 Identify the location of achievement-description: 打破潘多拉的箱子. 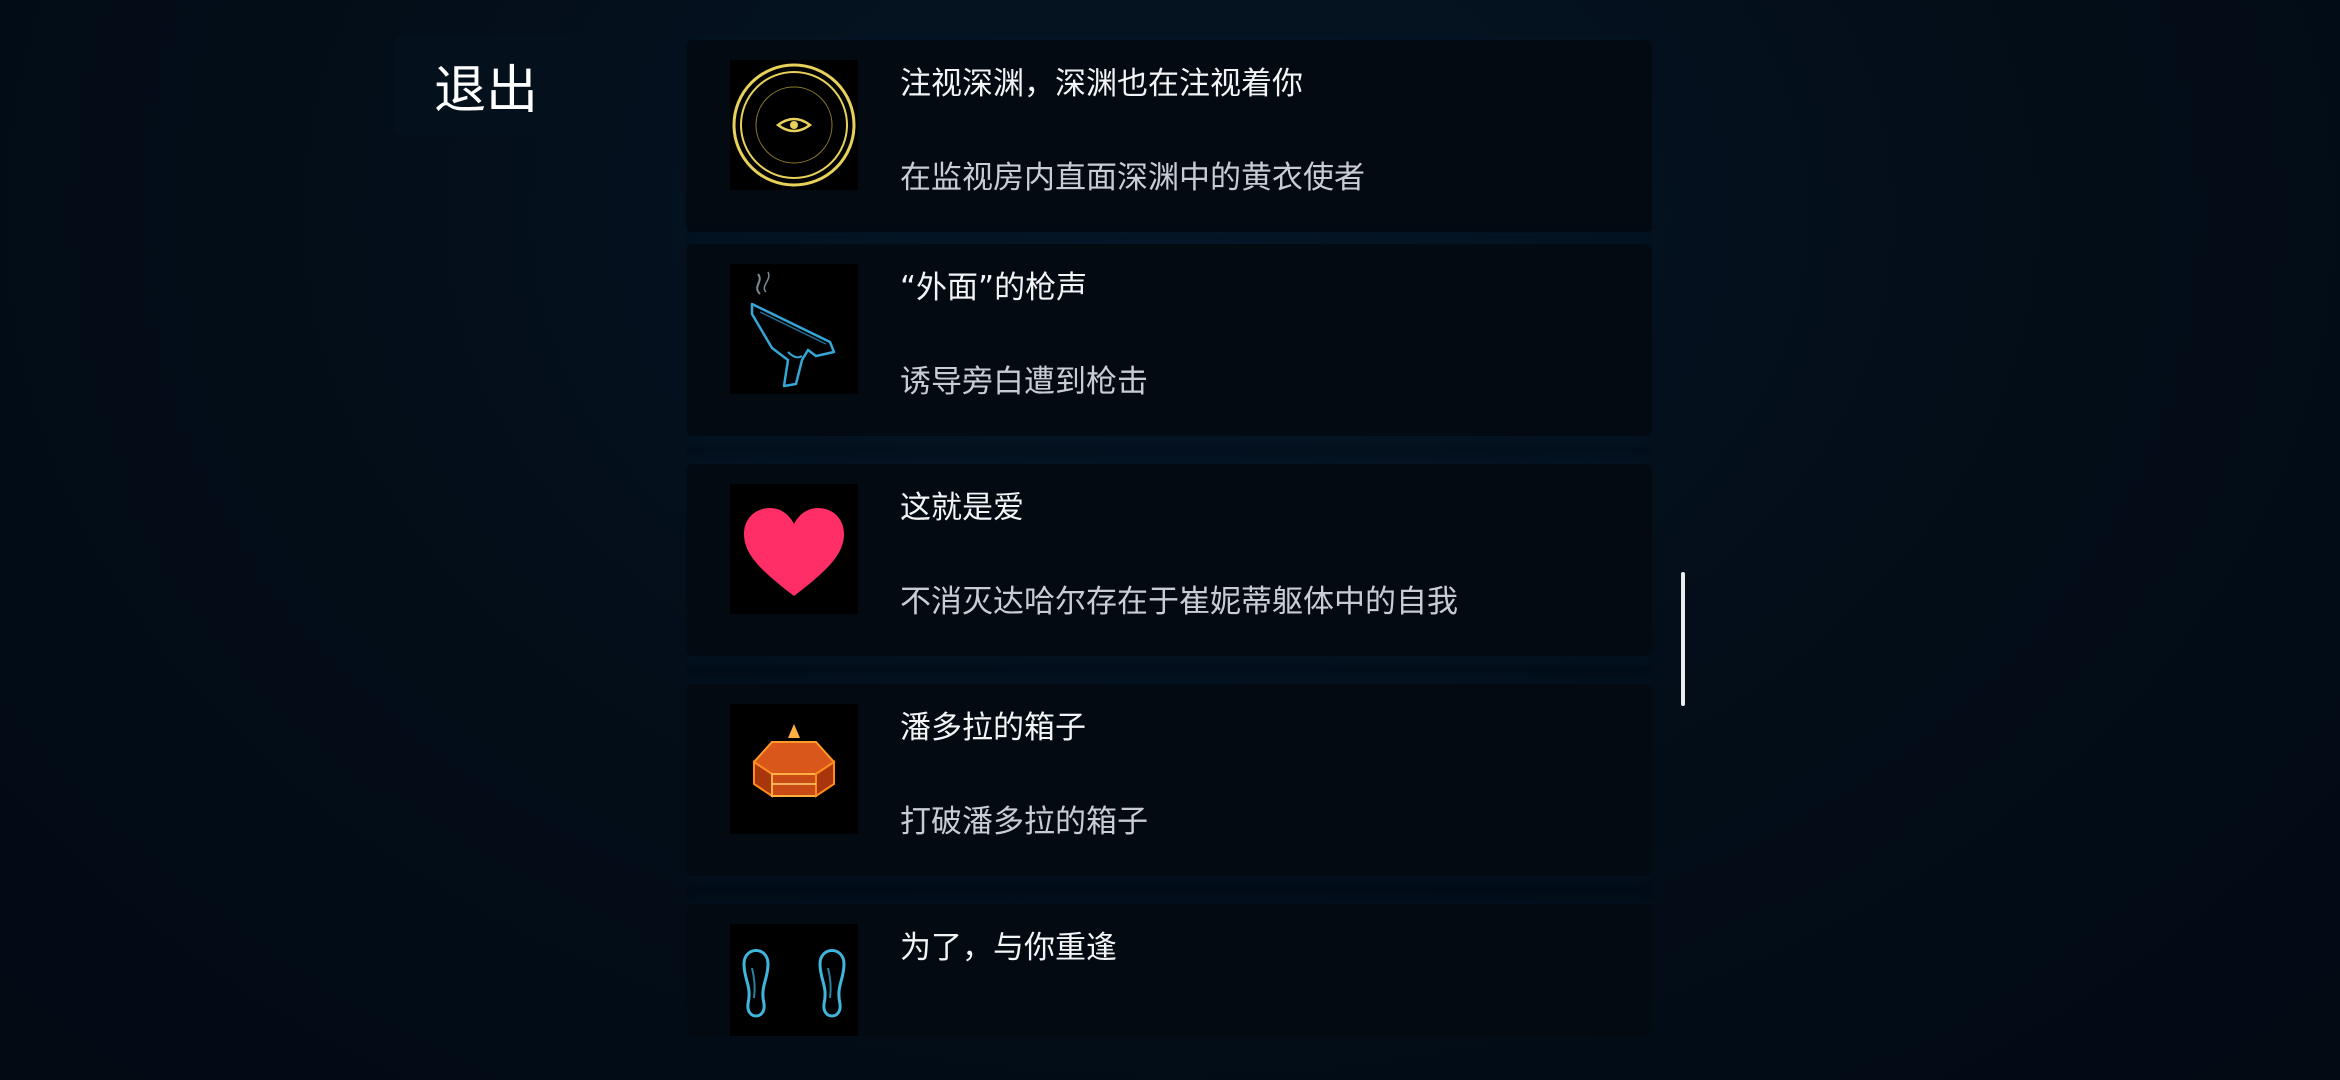
(1024, 822).